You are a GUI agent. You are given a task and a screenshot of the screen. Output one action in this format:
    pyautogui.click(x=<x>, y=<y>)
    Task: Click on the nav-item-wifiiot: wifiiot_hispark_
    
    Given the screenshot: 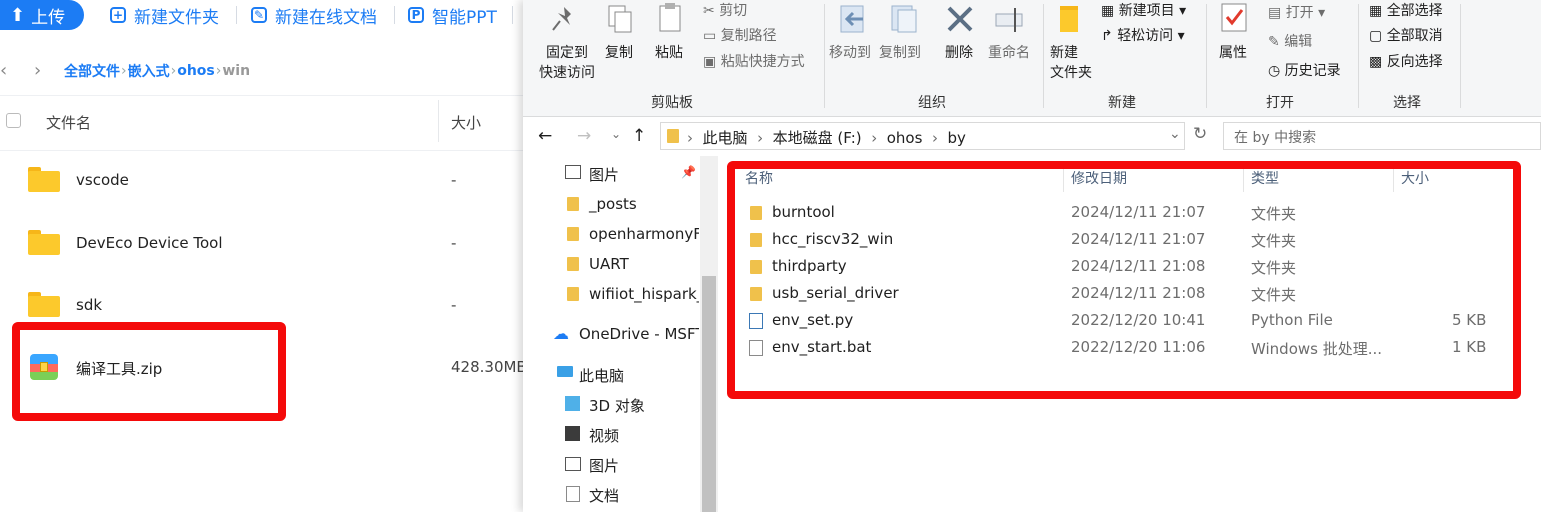 What is the action you would take?
    pyautogui.click(x=644, y=294)
    